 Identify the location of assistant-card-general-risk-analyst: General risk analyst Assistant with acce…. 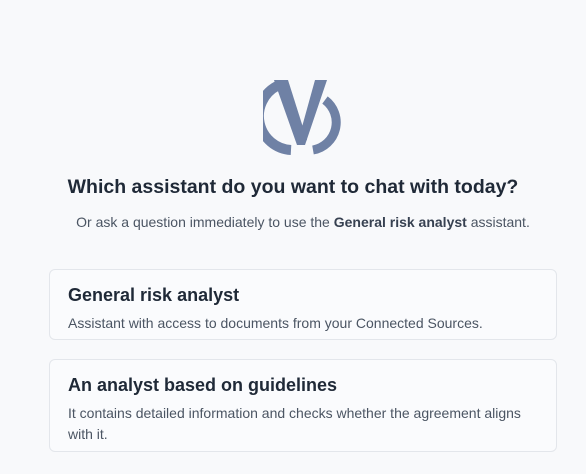
(303, 304).